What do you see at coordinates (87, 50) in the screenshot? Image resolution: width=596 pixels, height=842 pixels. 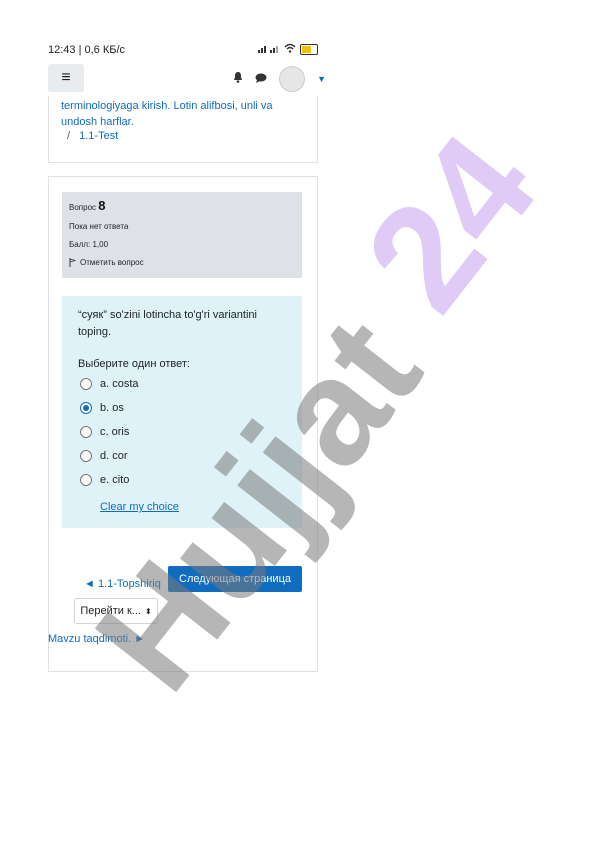 I see `status-time: 12:43 | 0,6 КБ/с` at bounding box center [87, 50].